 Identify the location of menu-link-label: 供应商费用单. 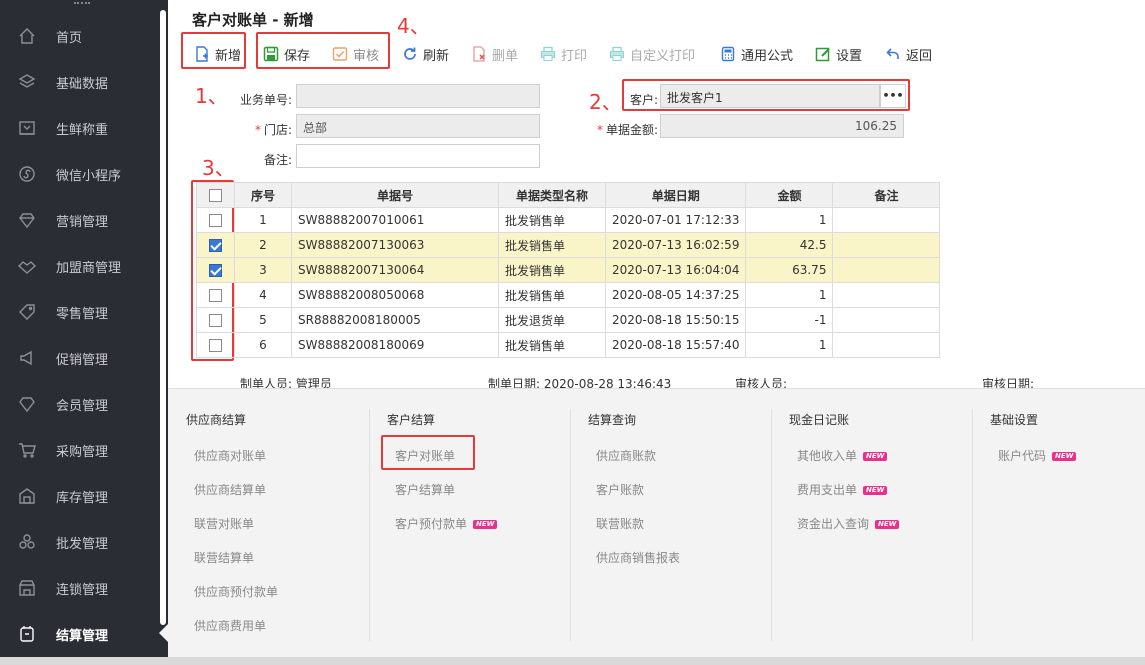
(230, 626).